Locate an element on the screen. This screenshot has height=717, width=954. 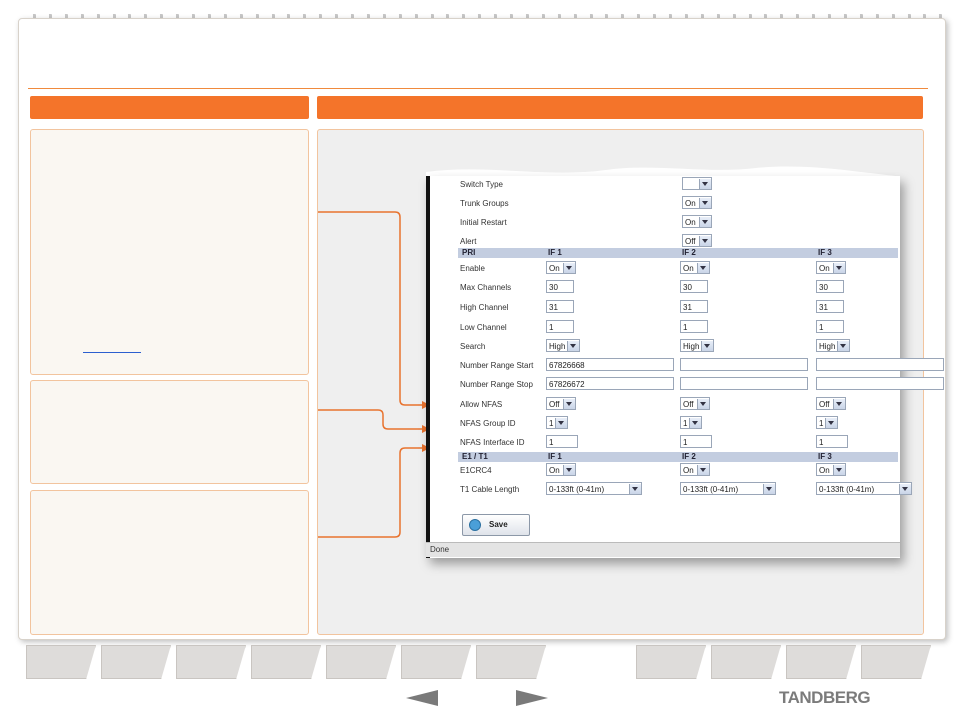
form-row: High Channel 31 31 31 is located at coordinates (663, 308).